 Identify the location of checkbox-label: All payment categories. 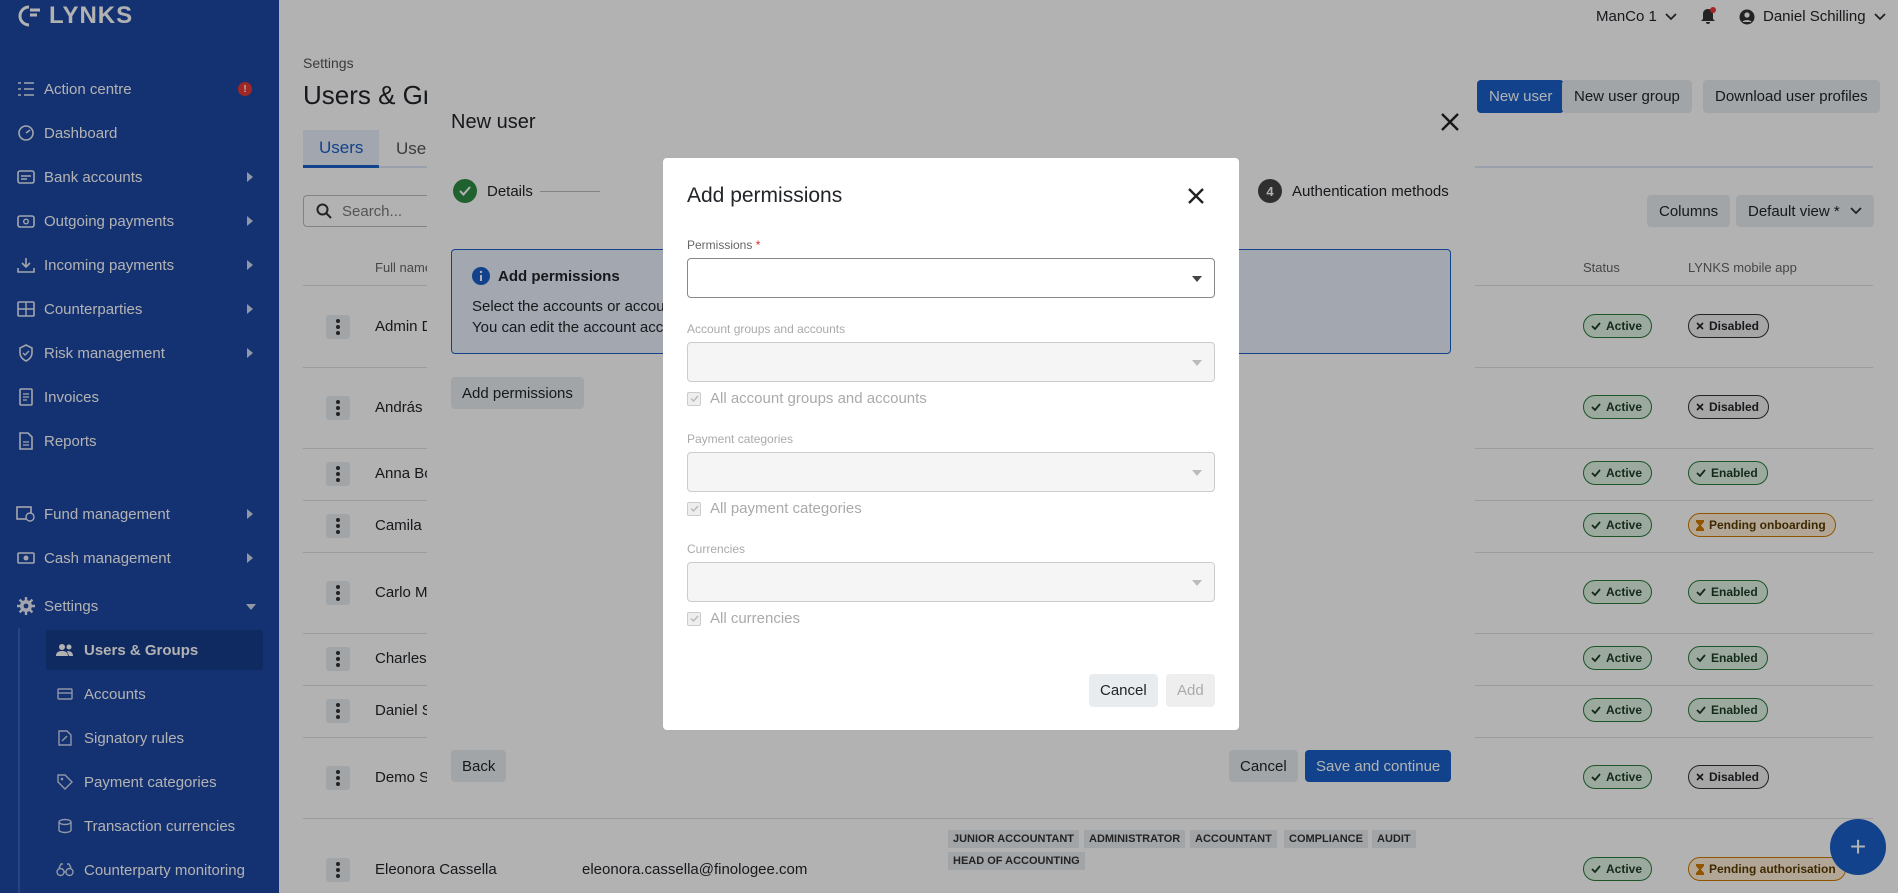
(786, 508).